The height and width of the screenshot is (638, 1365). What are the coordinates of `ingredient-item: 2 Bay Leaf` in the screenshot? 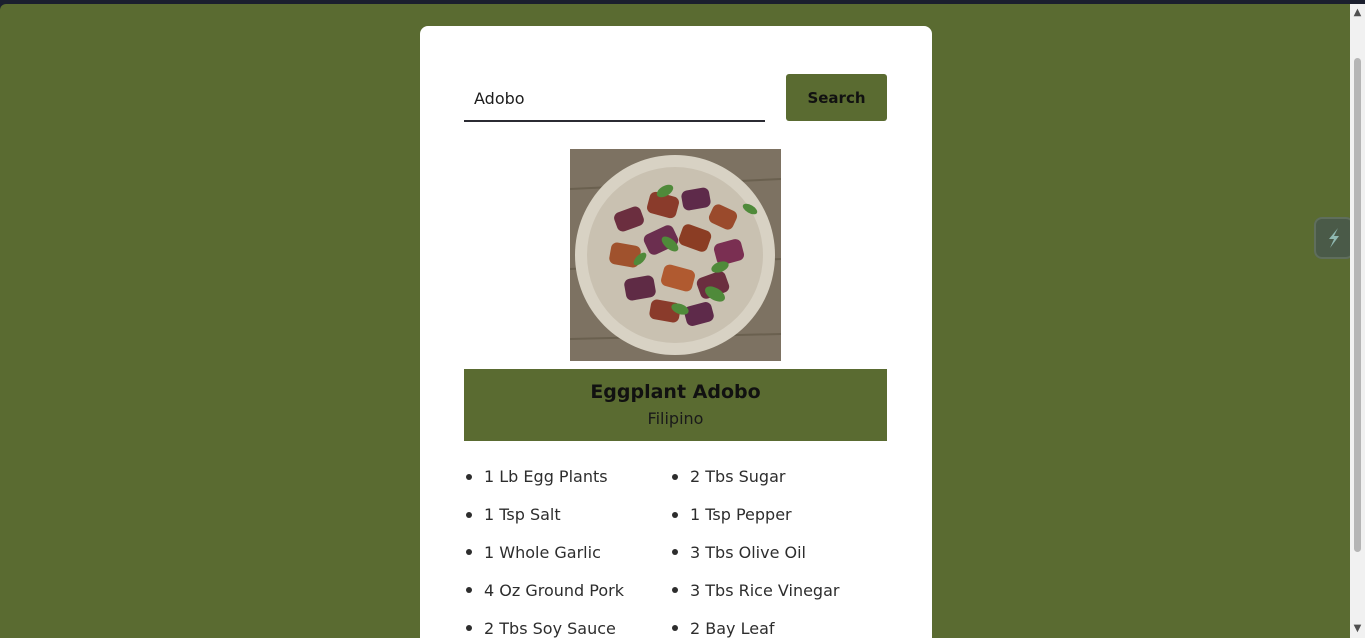 It's located at (773, 623).